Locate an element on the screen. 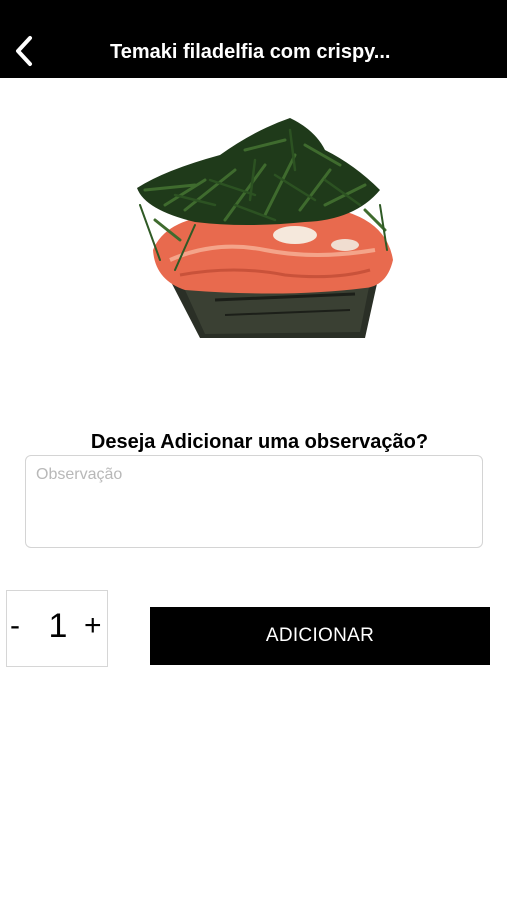 This screenshot has height=900, width=507. increment-button: + is located at coordinates (93, 626).